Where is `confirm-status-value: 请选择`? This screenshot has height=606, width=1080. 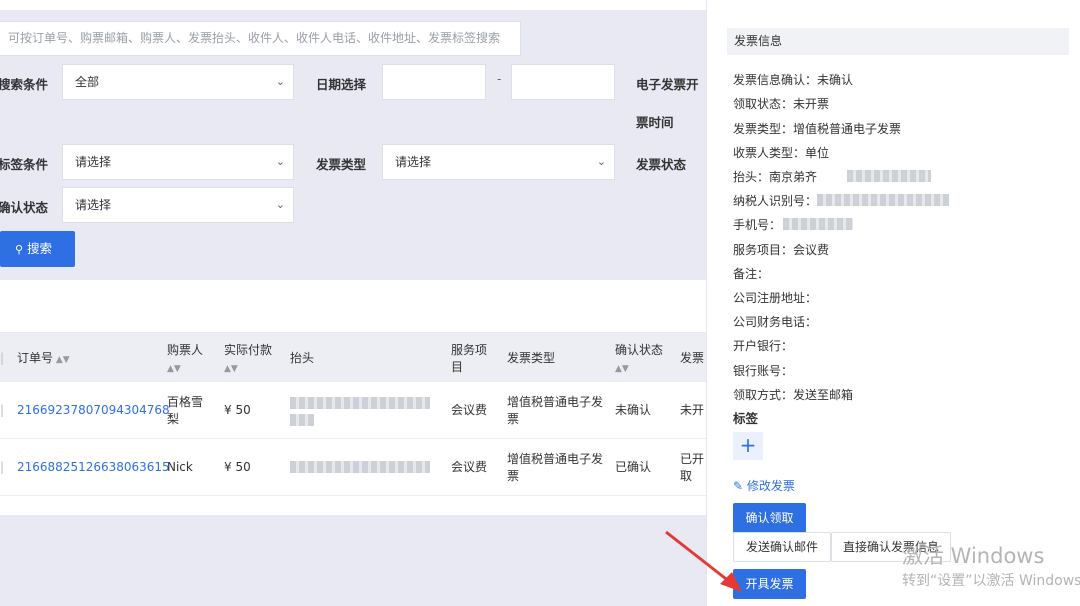
confirm-status-value: 请选择 is located at coordinates (93, 205).